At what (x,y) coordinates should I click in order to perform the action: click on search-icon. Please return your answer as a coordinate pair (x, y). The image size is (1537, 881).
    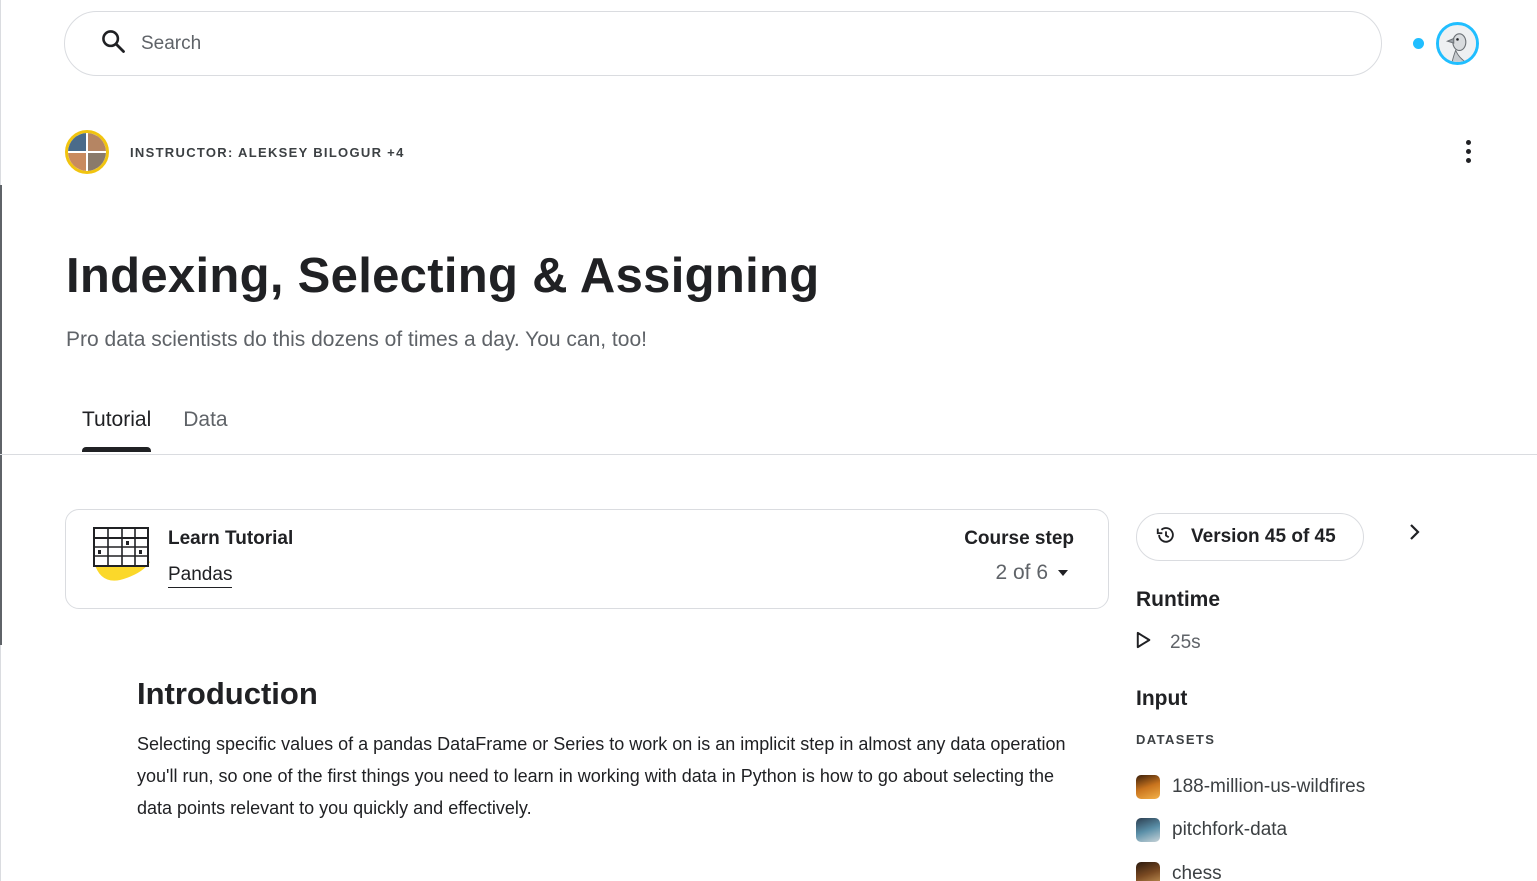
    Looking at the image, I should click on (113, 43).